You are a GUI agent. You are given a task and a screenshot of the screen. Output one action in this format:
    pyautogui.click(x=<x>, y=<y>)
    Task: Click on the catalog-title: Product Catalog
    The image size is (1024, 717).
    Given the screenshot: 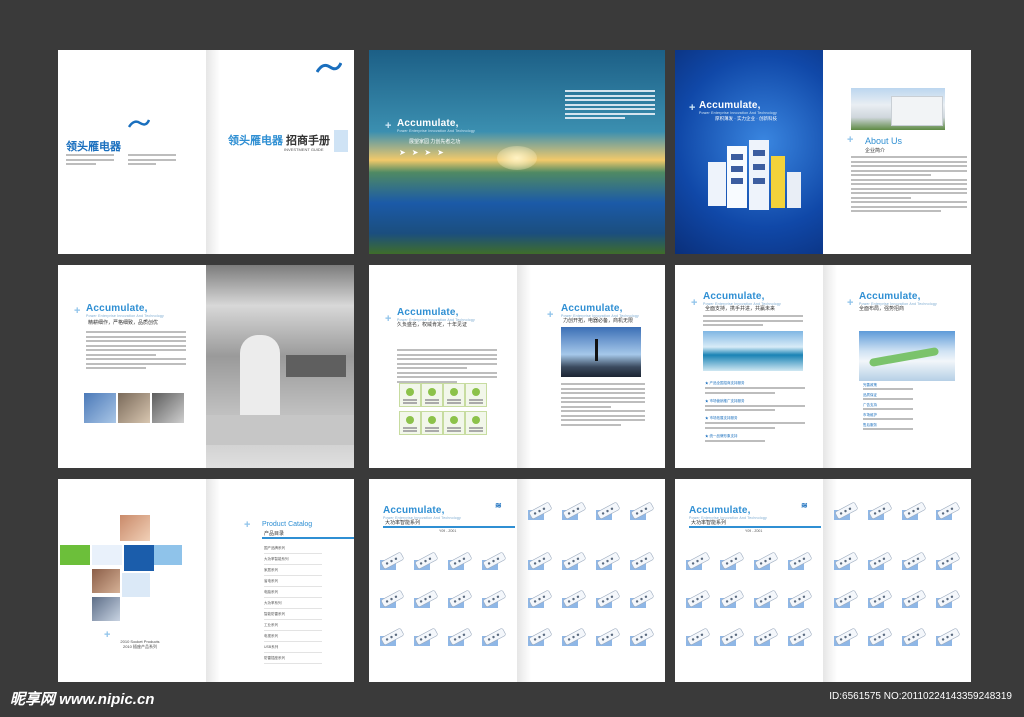 What is the action you would take?
    pyautogui.click(x=287, y=524)
    